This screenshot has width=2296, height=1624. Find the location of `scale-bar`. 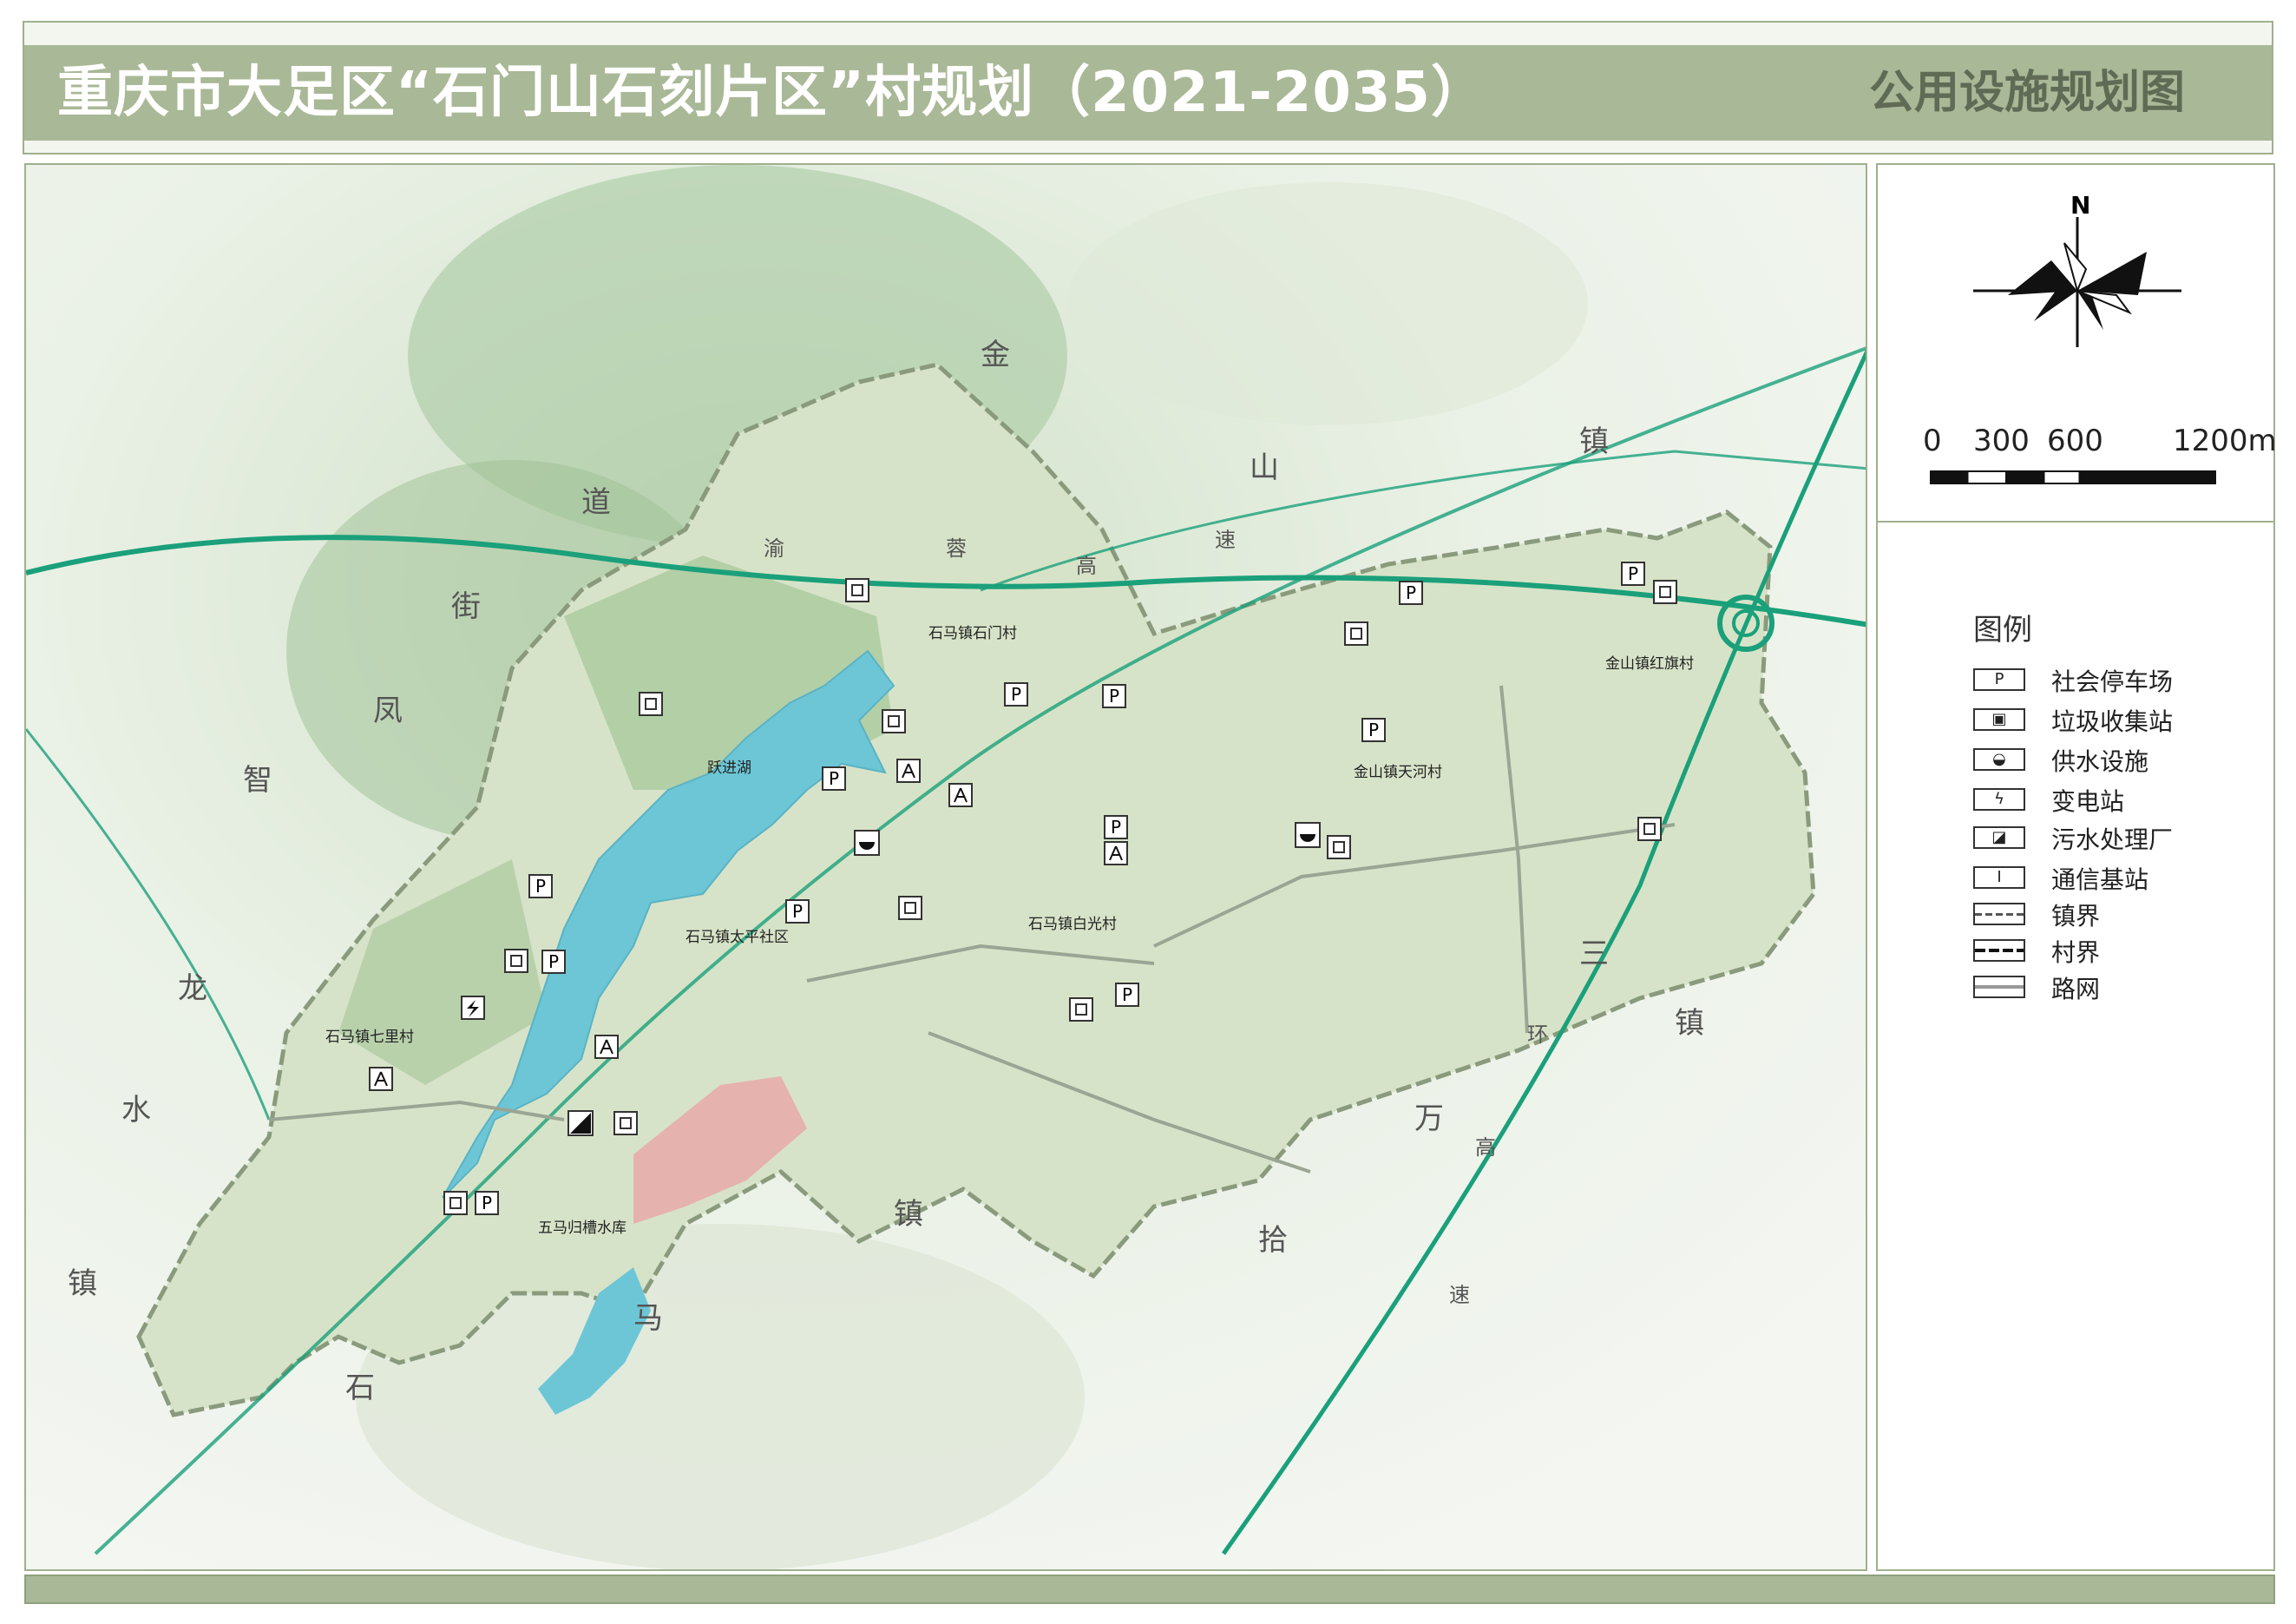

scale-bar is located at coordinates (2073, 477).